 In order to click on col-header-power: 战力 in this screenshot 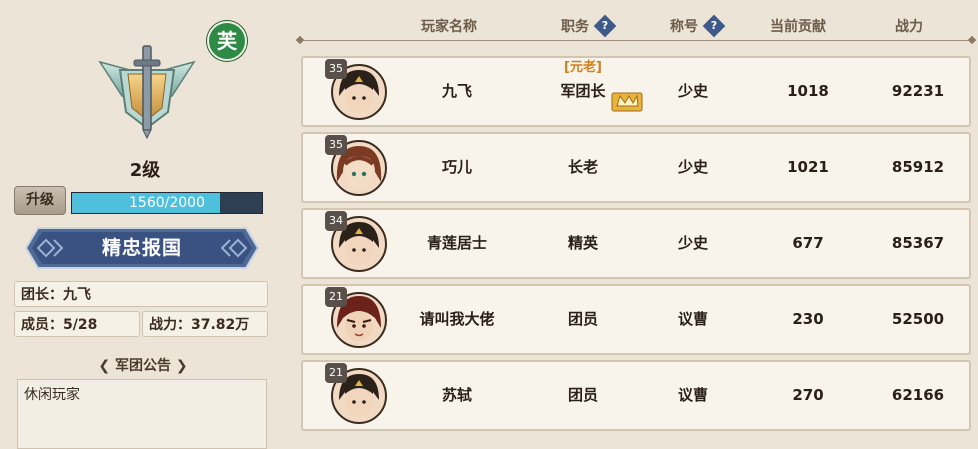, I will do `click(909, 27)`.